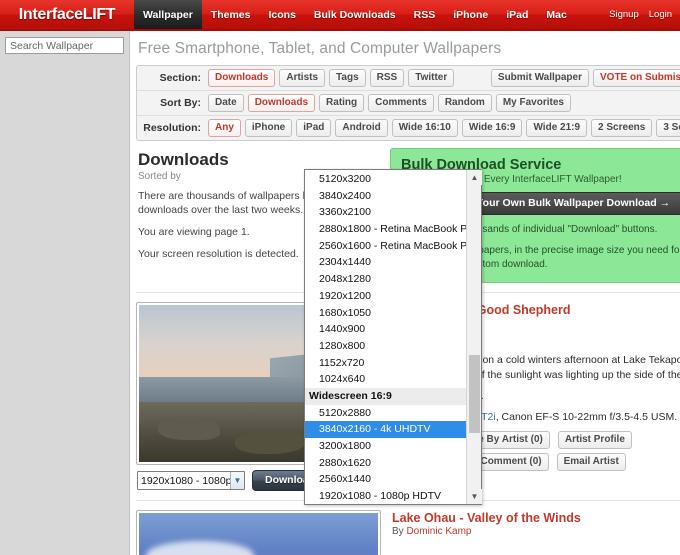 The image size is (680, 555). I want to click on dropdown-option: 5120x2880, so click(385, 413).